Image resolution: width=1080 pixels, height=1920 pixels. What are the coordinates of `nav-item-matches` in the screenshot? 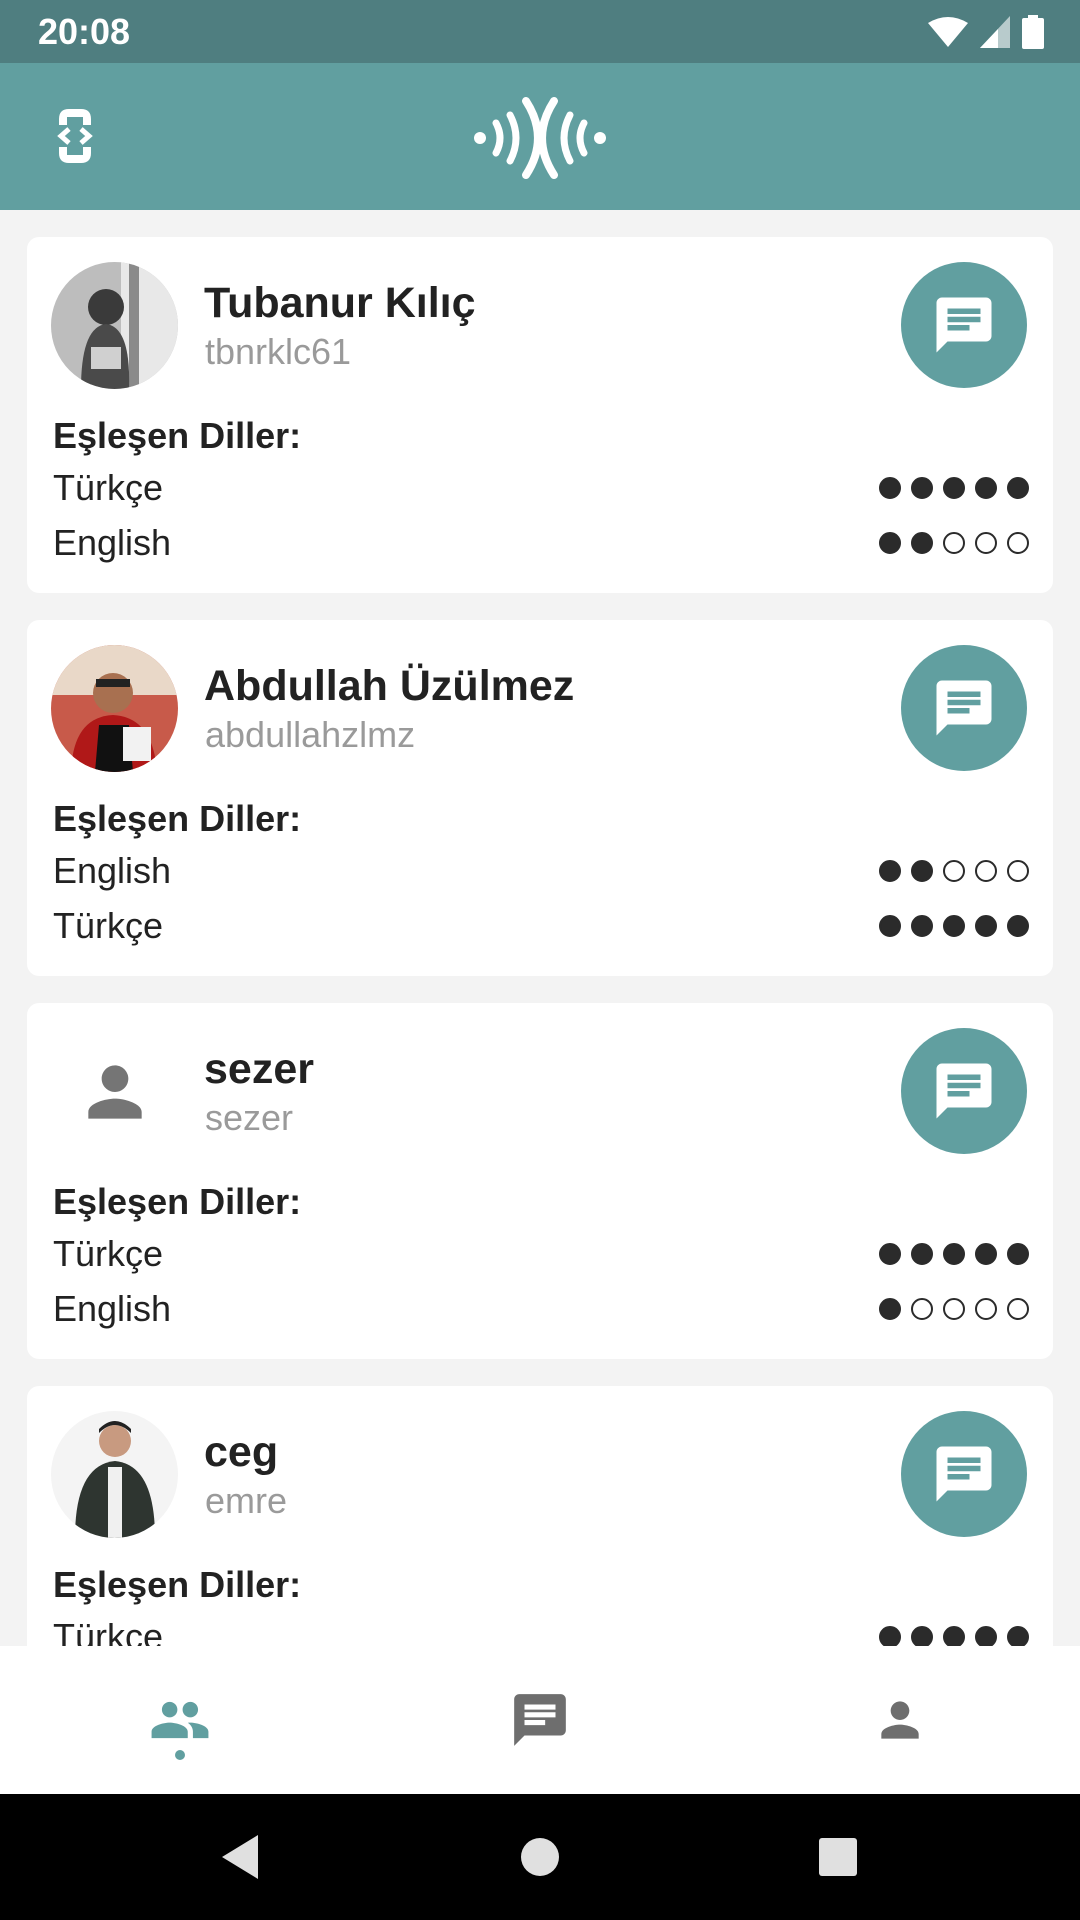 It's located at (180, 1720).